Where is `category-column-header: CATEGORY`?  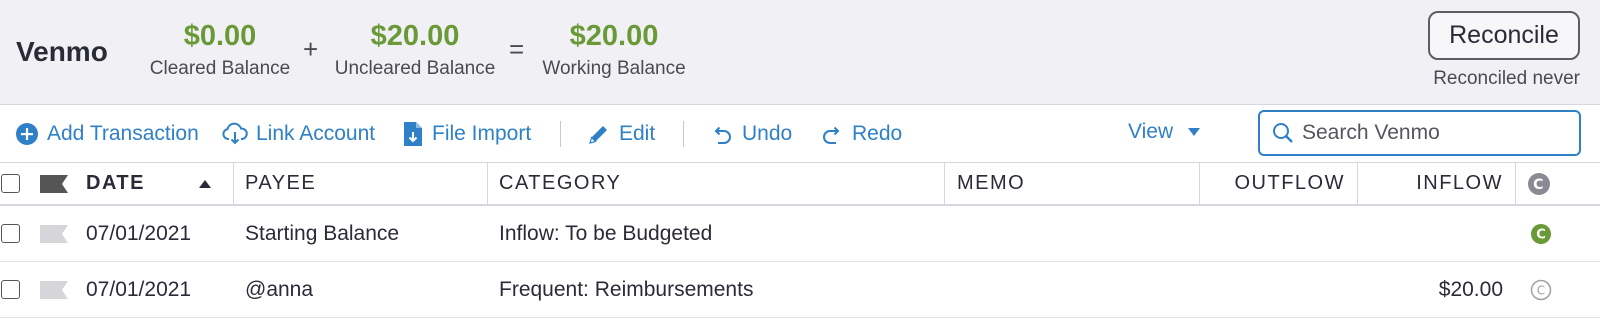
category-column-header: CATEGORY is located at coordinates (560, 183).